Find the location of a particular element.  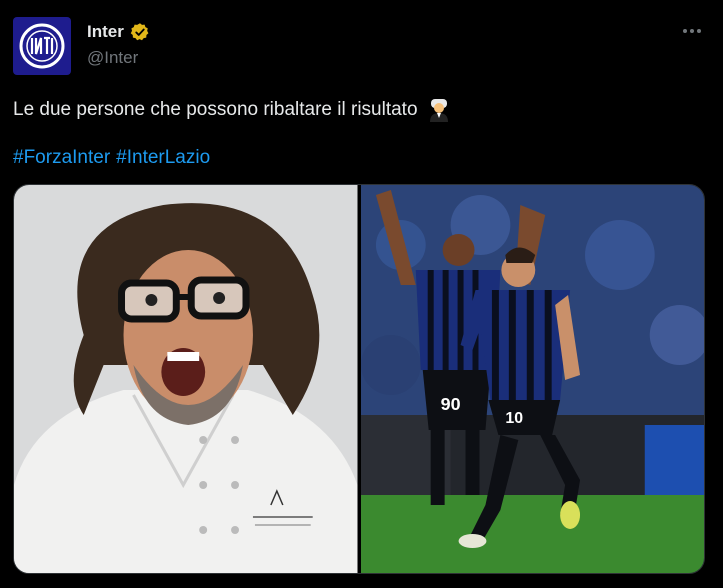

display-name: Inter is located at coordinates (105, 32).